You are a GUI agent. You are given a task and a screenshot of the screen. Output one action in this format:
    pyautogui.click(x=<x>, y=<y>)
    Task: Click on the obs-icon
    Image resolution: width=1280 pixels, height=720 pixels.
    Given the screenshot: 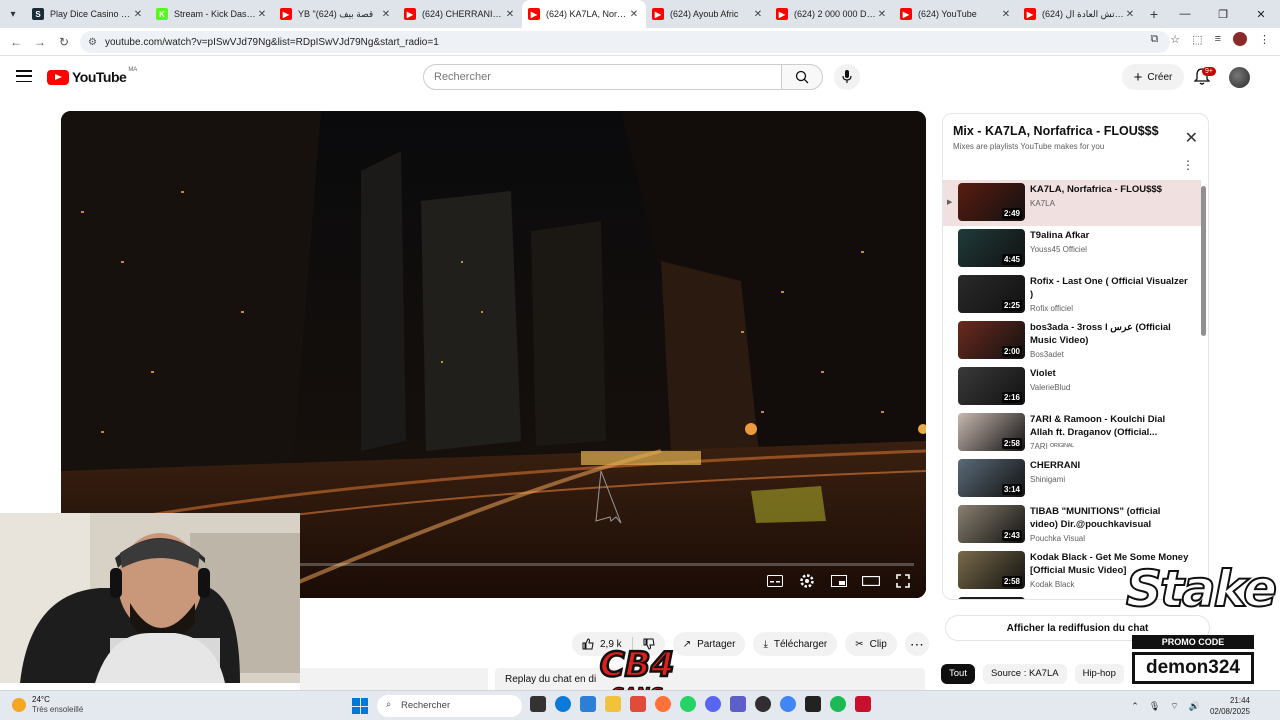 What is the action you would take?
    pyautogui.click(x=763, y=704)
    